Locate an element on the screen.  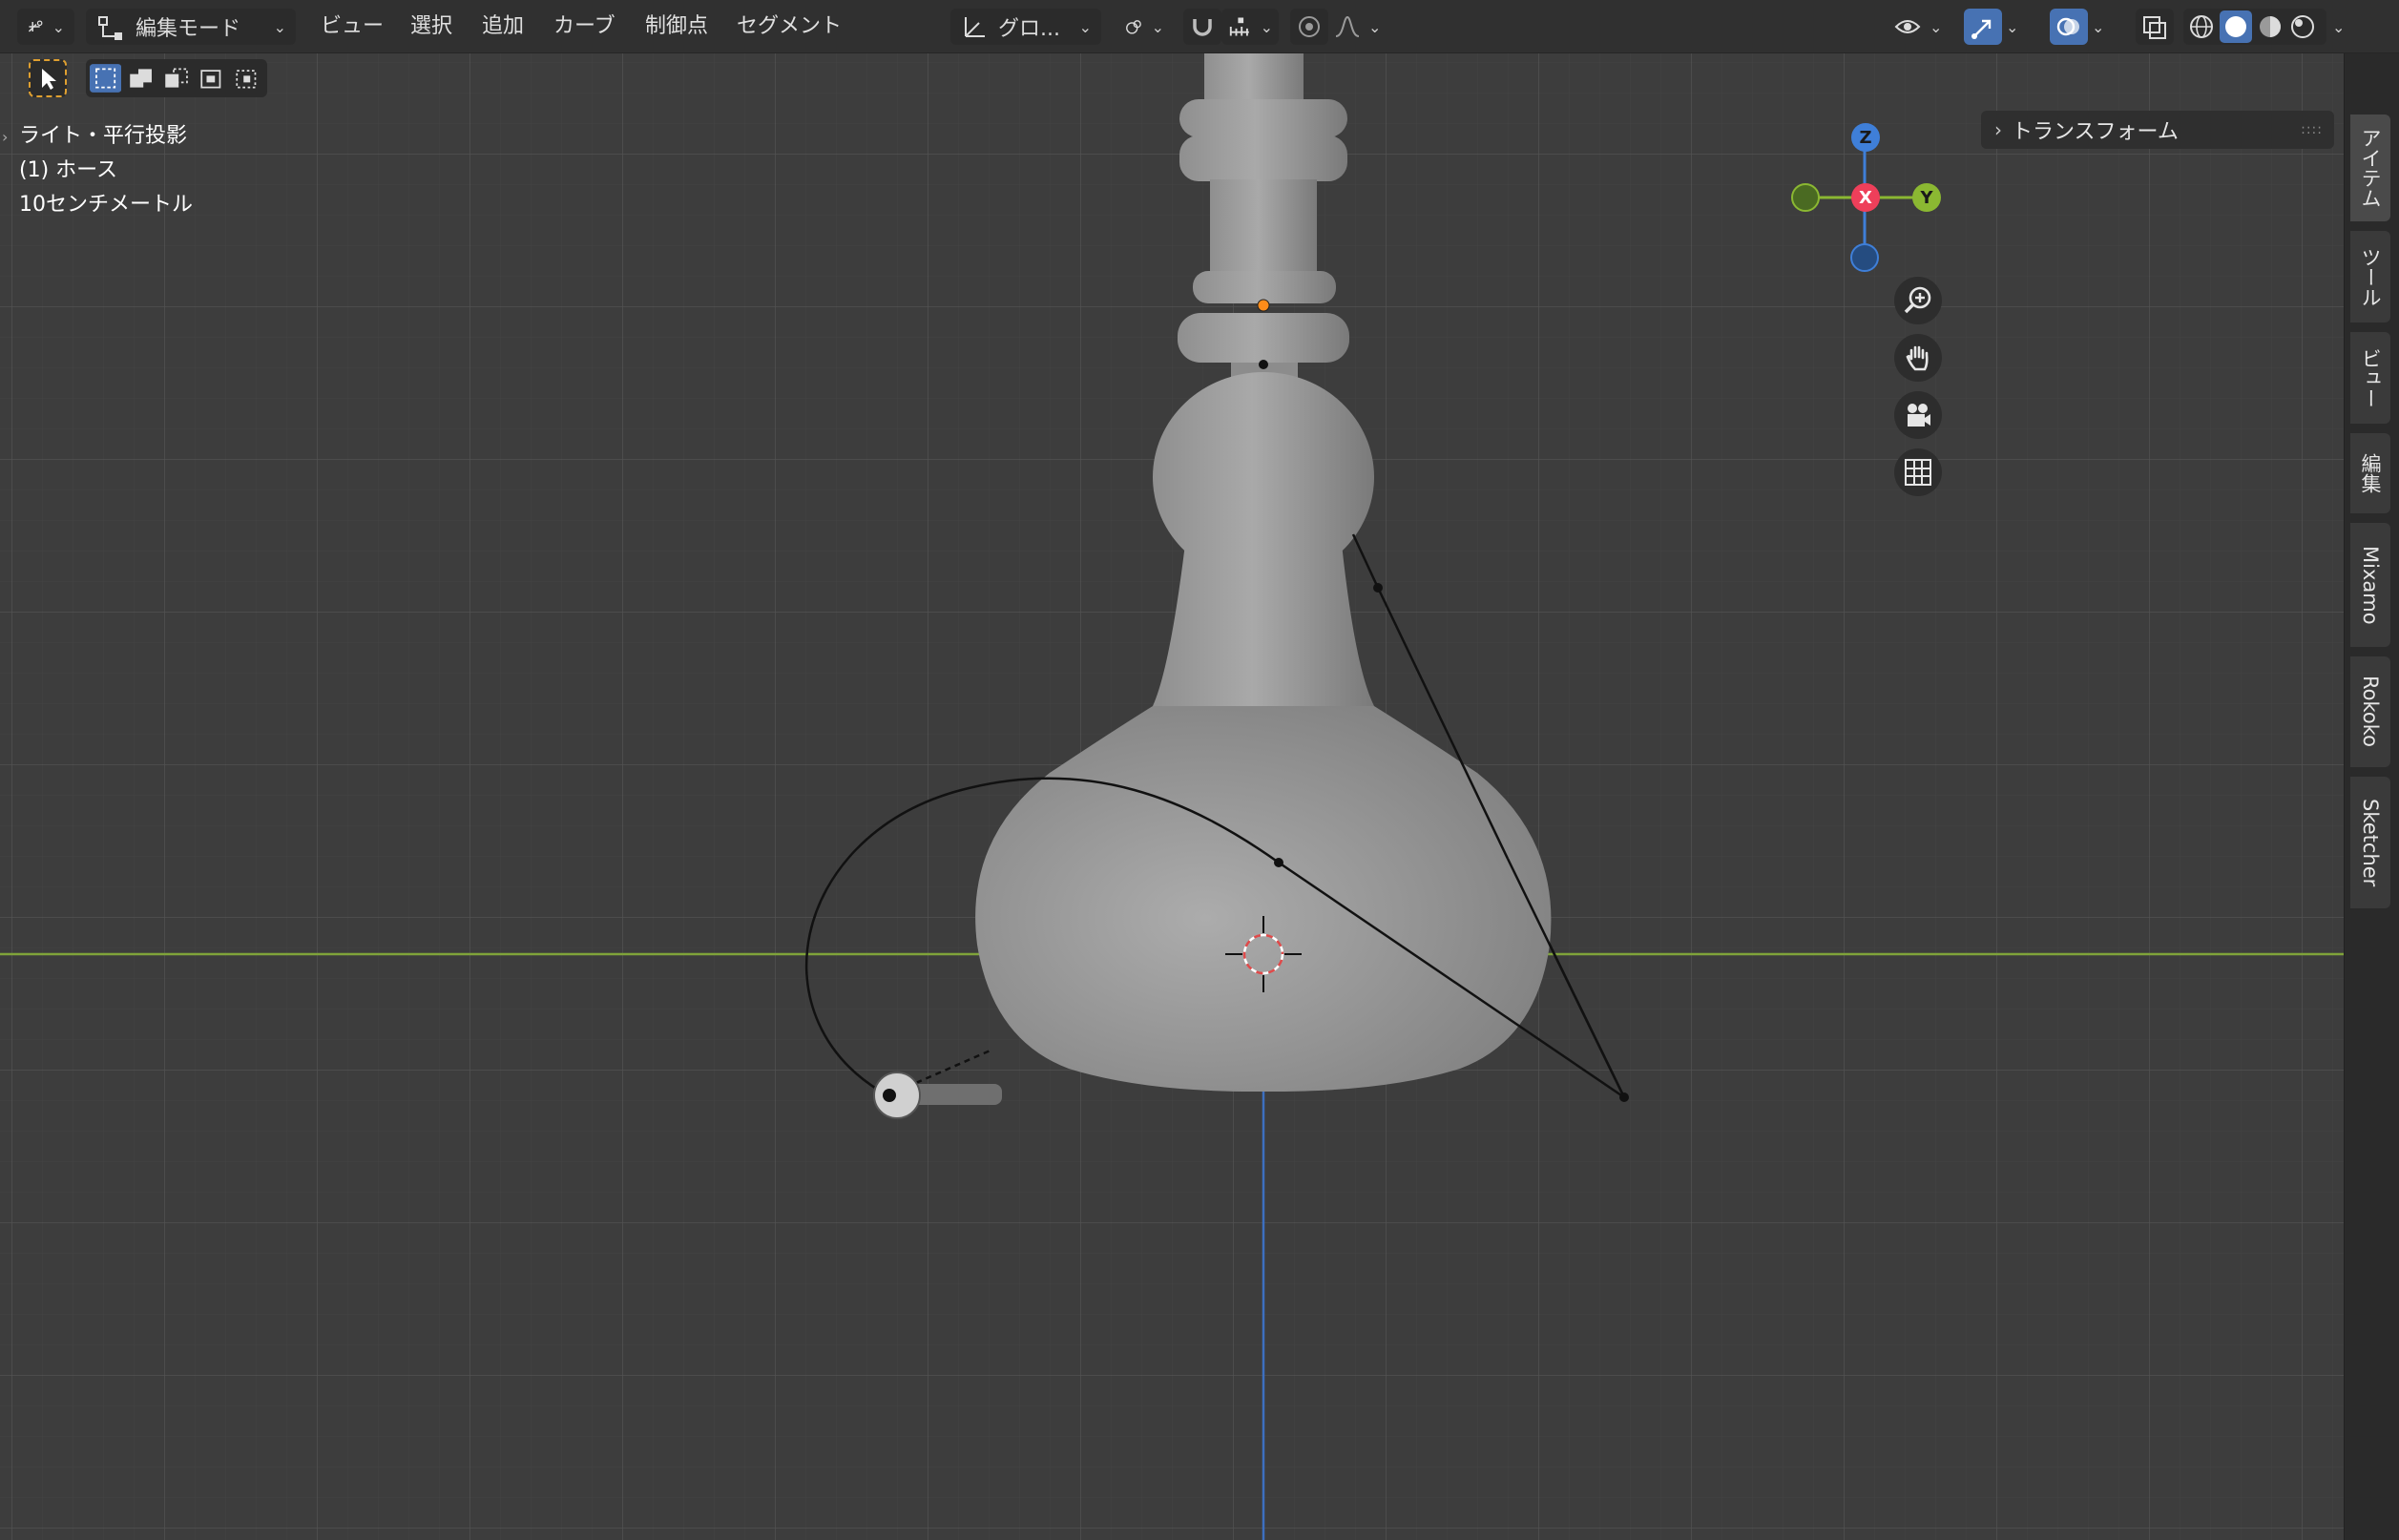
hand-icon is located at coordinates (1917, 358).